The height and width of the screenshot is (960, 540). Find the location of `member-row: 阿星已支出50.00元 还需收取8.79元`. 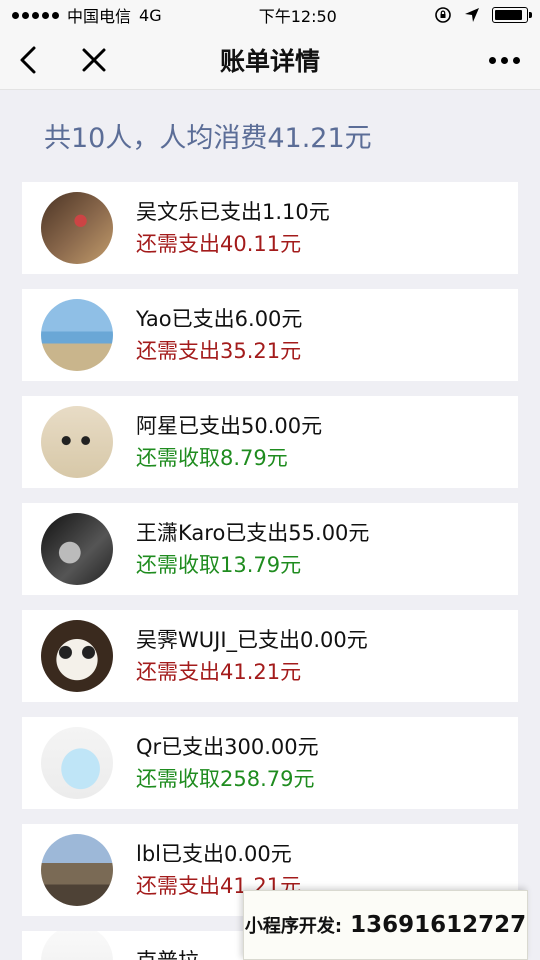

member-row: 阿星已支出50.00元 还需收取8.79元 is located at coordinates (270, 442).